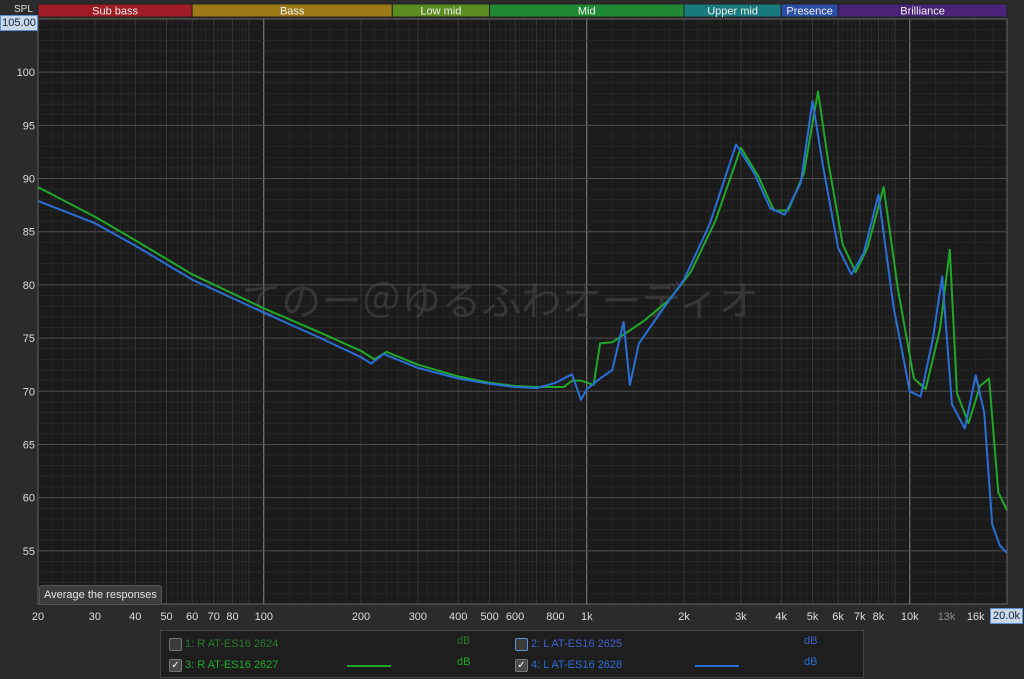 This screenshot has height=679, width=1024. I want to click on band-label-6: Presence, so click(809, 12).